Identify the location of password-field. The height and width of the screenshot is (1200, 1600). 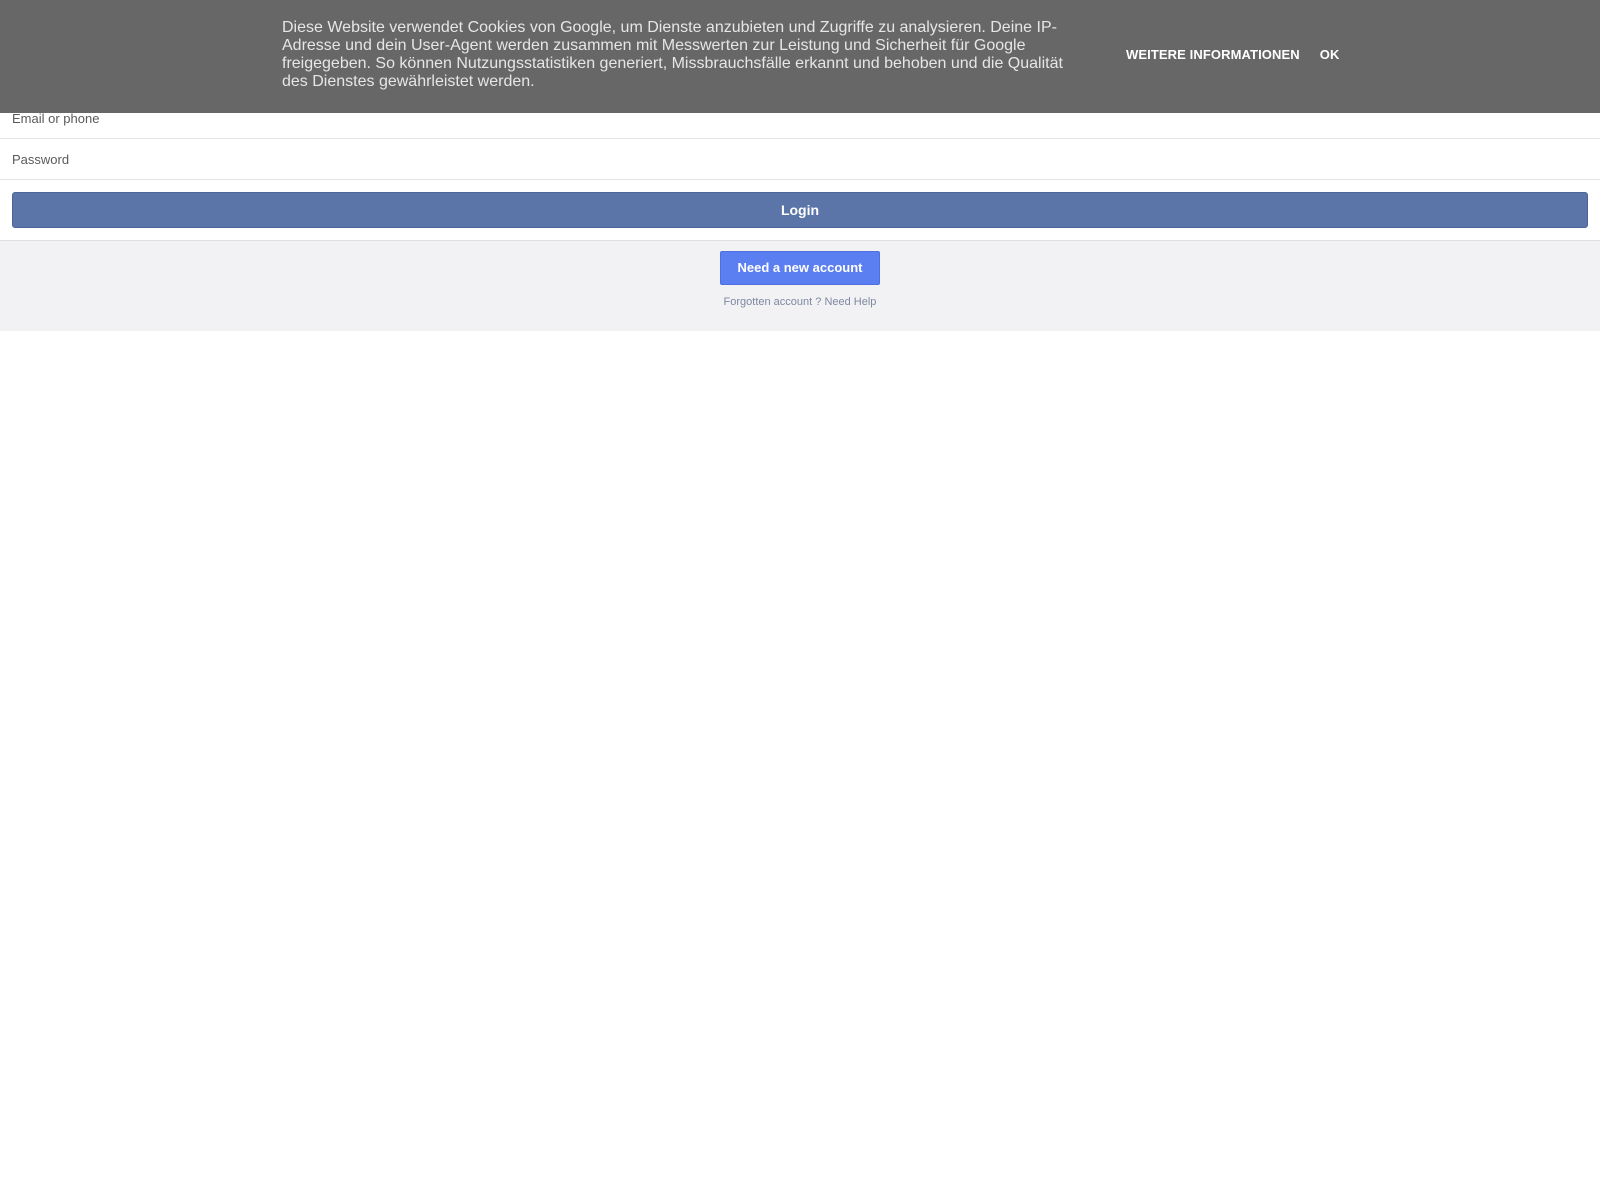
(786, 159).